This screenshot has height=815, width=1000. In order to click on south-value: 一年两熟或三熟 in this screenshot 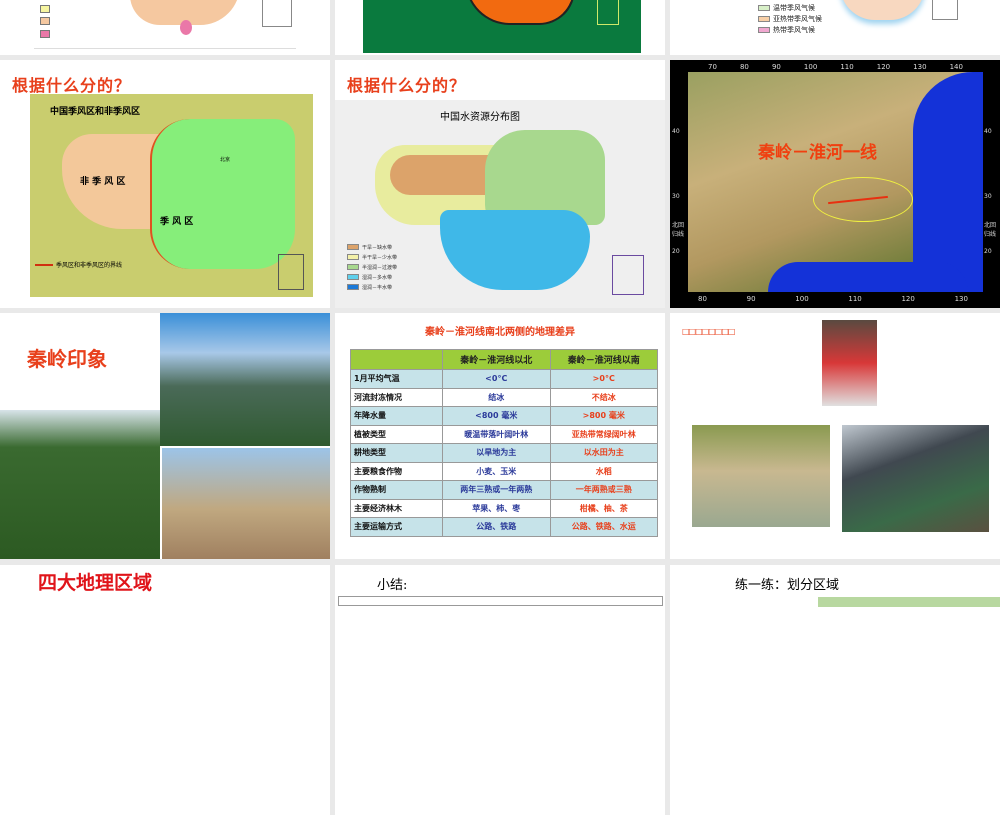, I will do `click(603, 490)`.